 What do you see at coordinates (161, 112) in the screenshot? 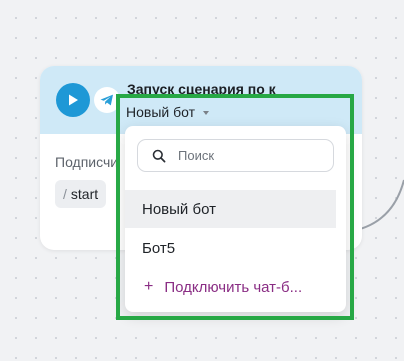
I see `bot-selector-value: Новый бот` at bounding box center [161, 112].